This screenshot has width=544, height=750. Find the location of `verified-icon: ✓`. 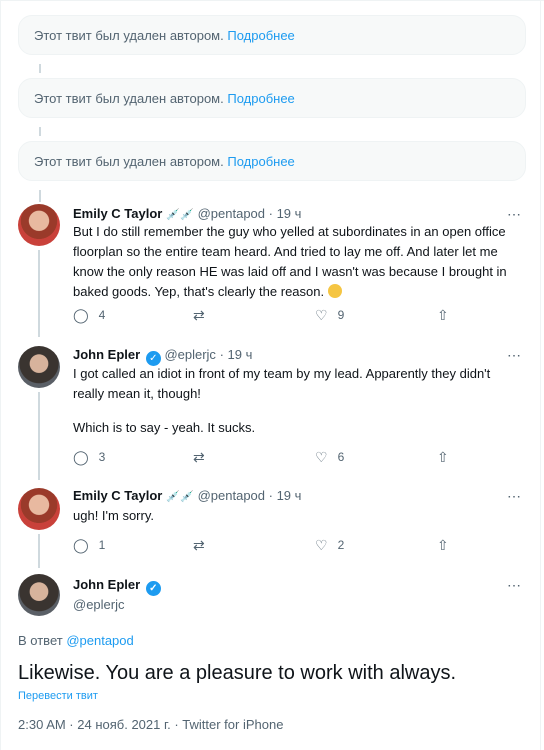

verified-icon: ✓ is located at coordinates (153, 588).